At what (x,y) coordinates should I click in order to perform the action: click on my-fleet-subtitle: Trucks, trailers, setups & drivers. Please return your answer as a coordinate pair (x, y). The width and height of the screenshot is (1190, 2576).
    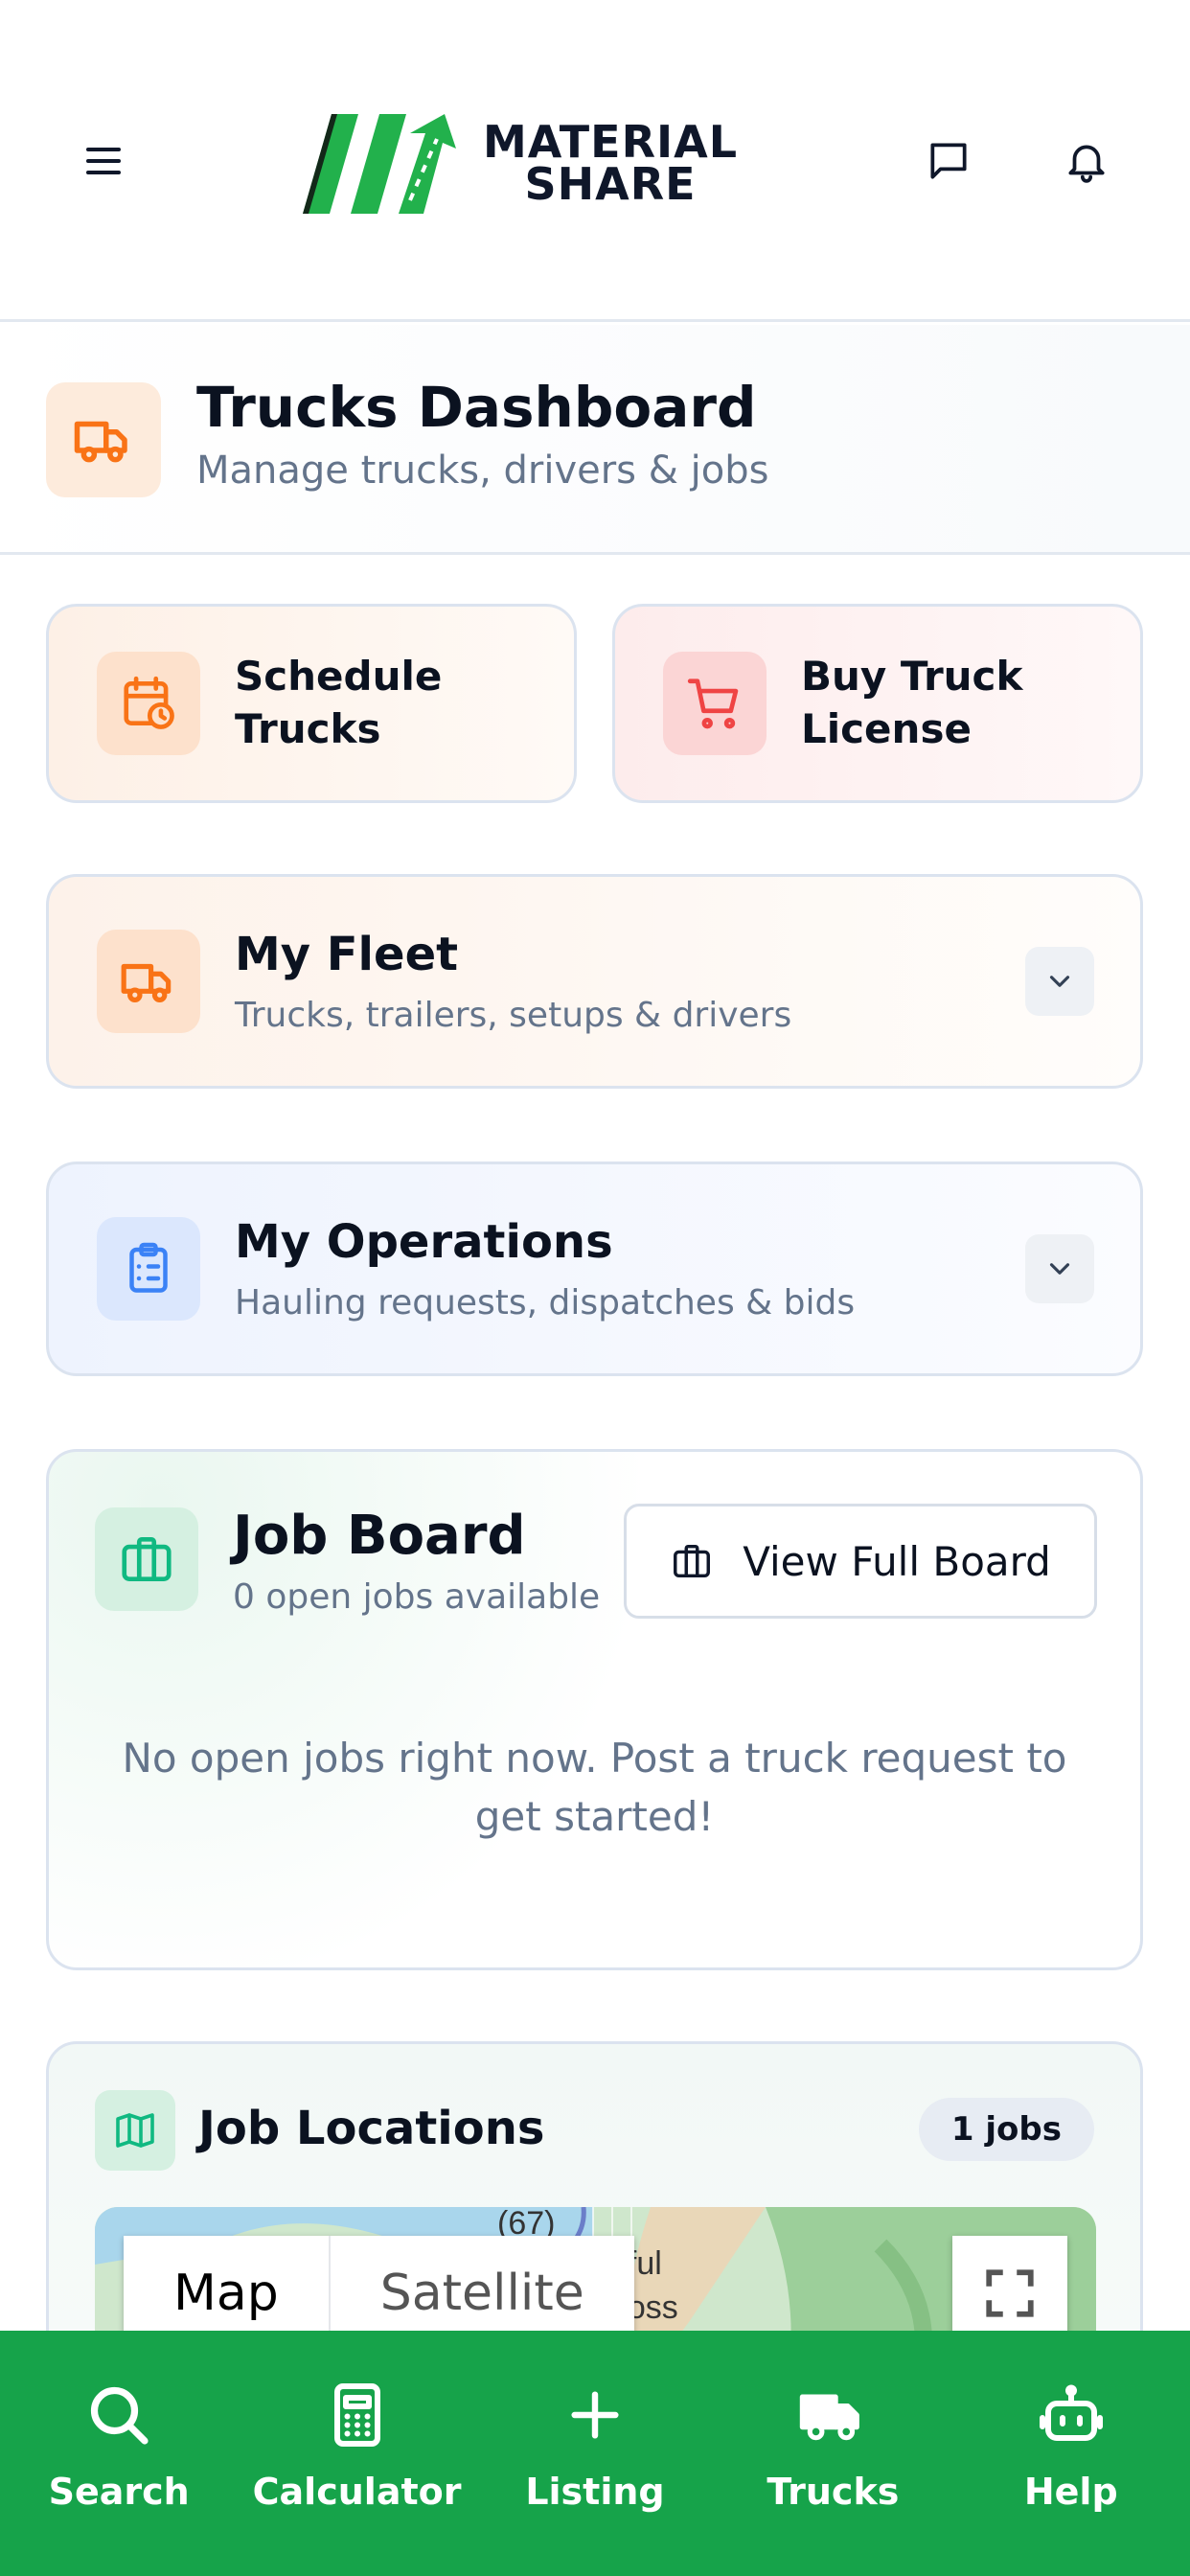
    Looking at the image, I should click on (513, 1016).